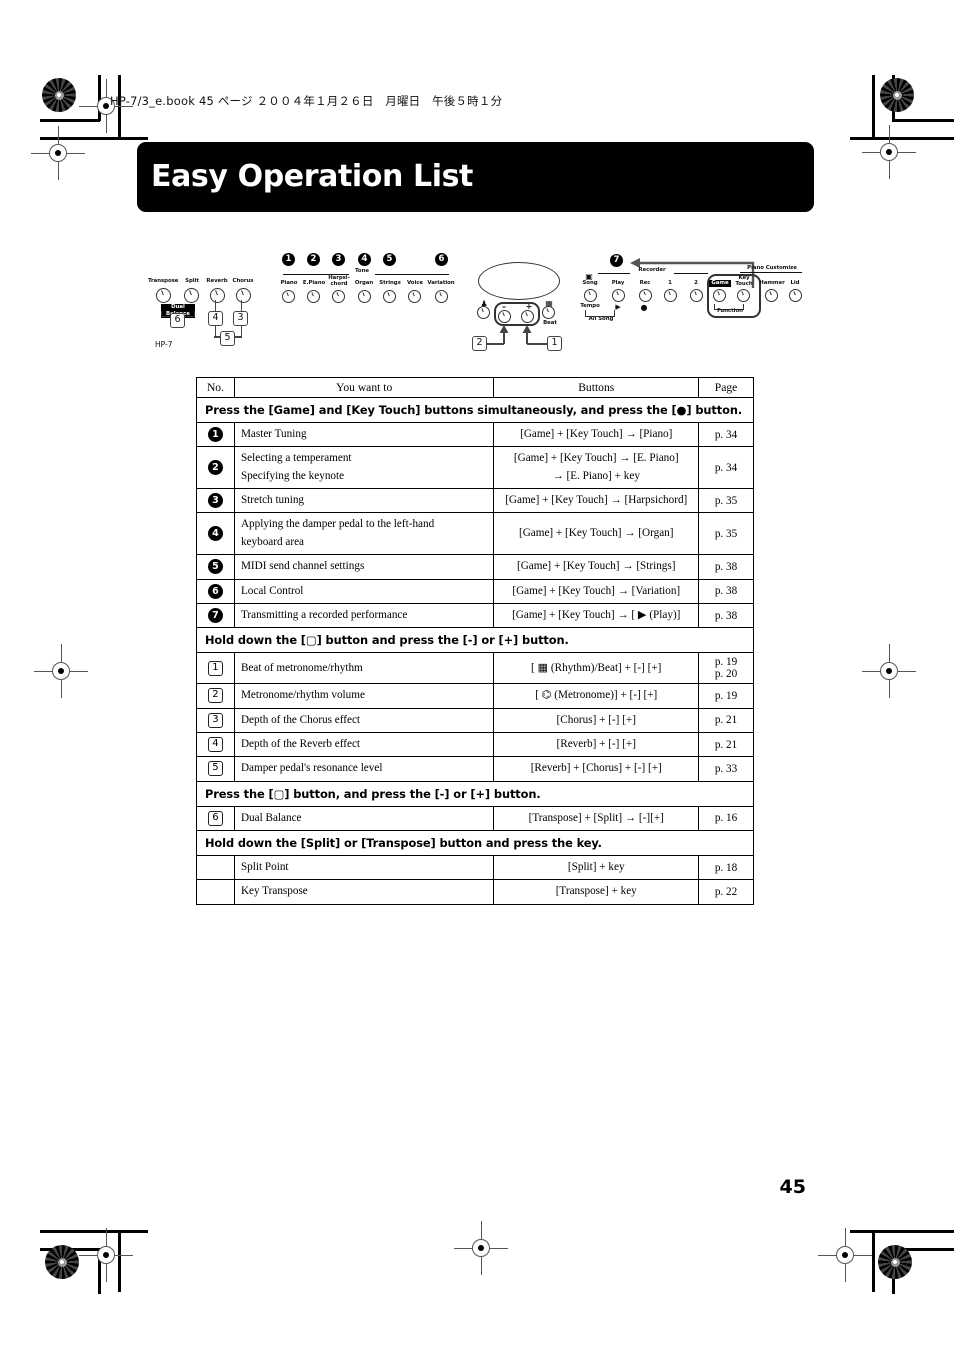 This screenshot has width=954, height=1351. I want to click on row-buttons-cell: [Split] + key, so click(596, 868).